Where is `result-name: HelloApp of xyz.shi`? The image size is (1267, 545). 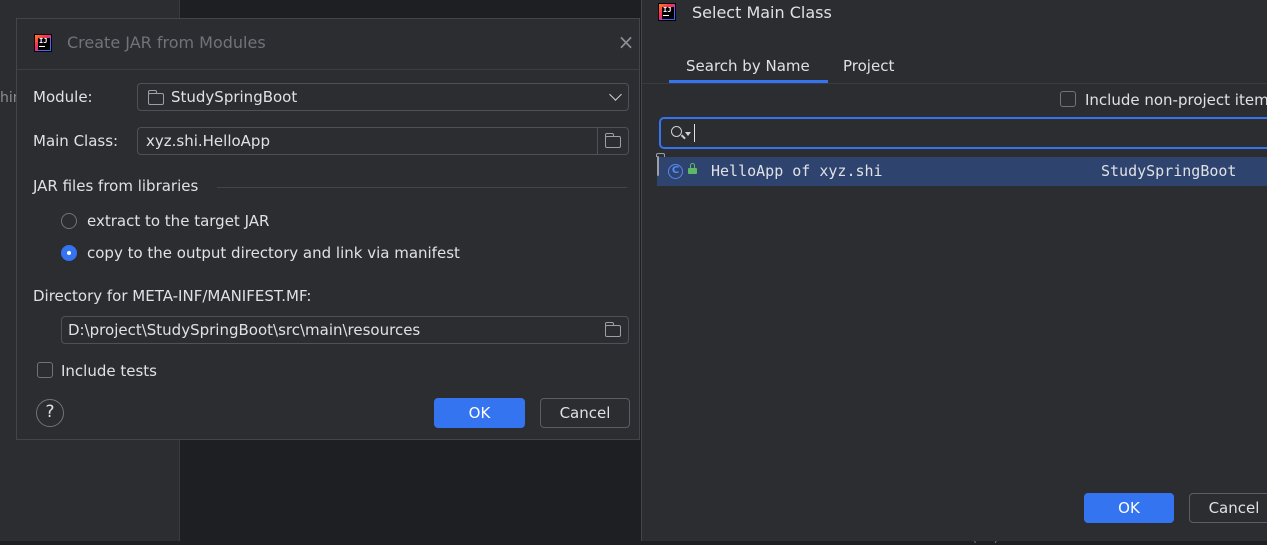 result-name: HelloApp of xyz.shi is located at coordinates (797, 171).